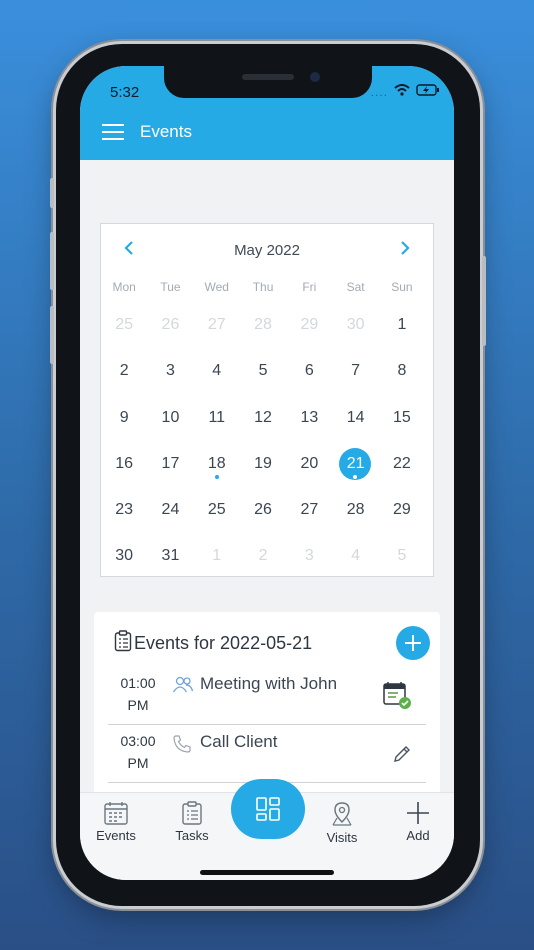 The image size is (534, 950). I want to click on day-number: 24, so click(170, 510).